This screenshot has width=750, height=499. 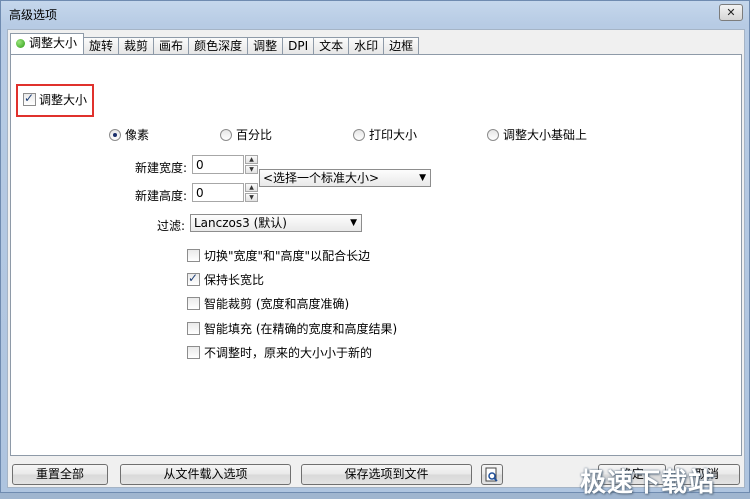 I want to click on load-options-button: 从文件载入选项, so click(x=205, y=474).